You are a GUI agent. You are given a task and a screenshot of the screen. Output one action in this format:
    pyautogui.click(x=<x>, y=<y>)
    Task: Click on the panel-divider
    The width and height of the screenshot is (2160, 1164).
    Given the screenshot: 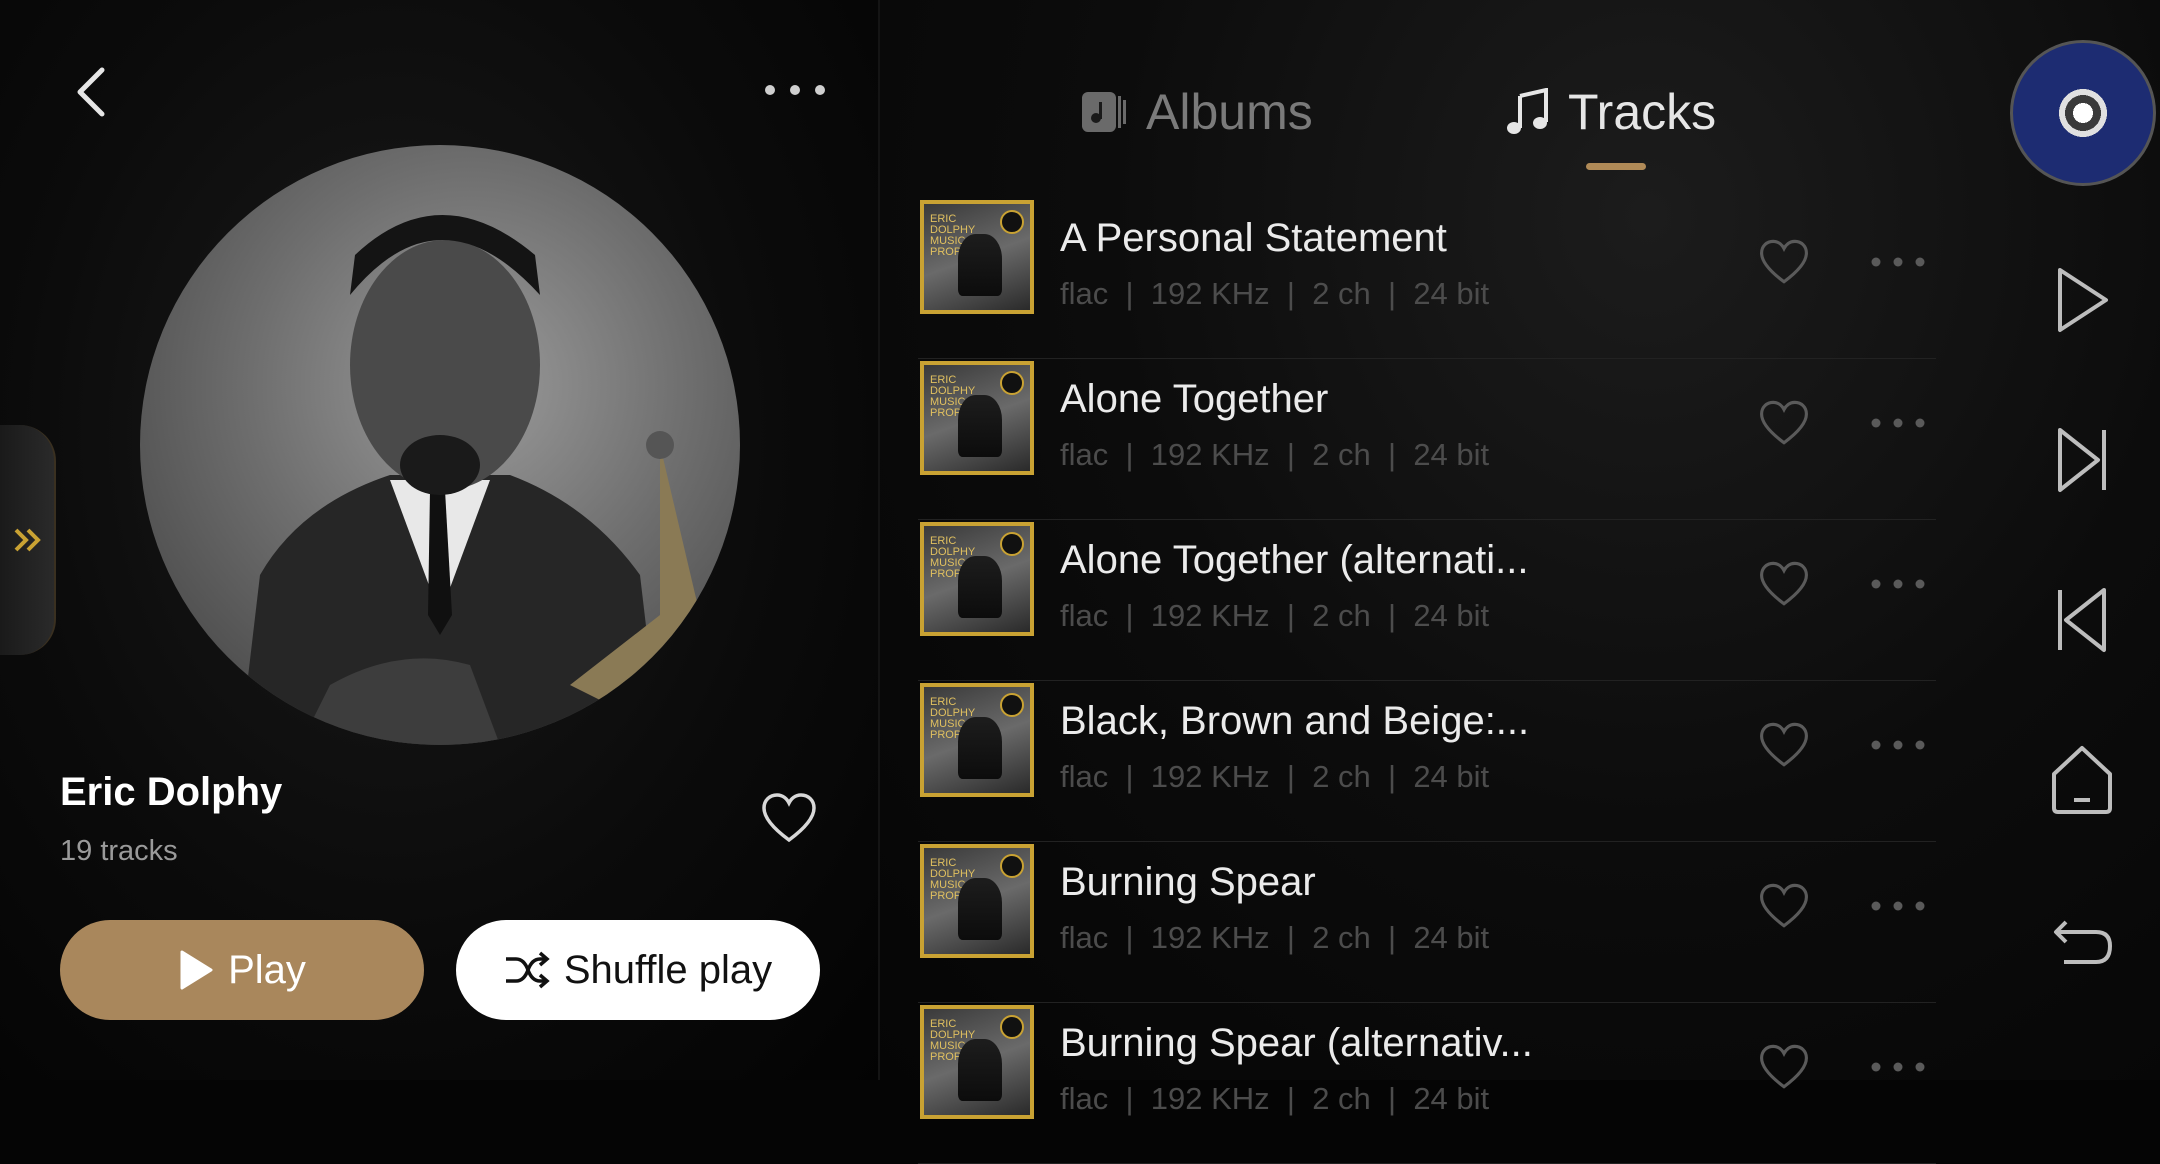 What is the action you would take?
    pyautogui.click(x=879, y=540)
    